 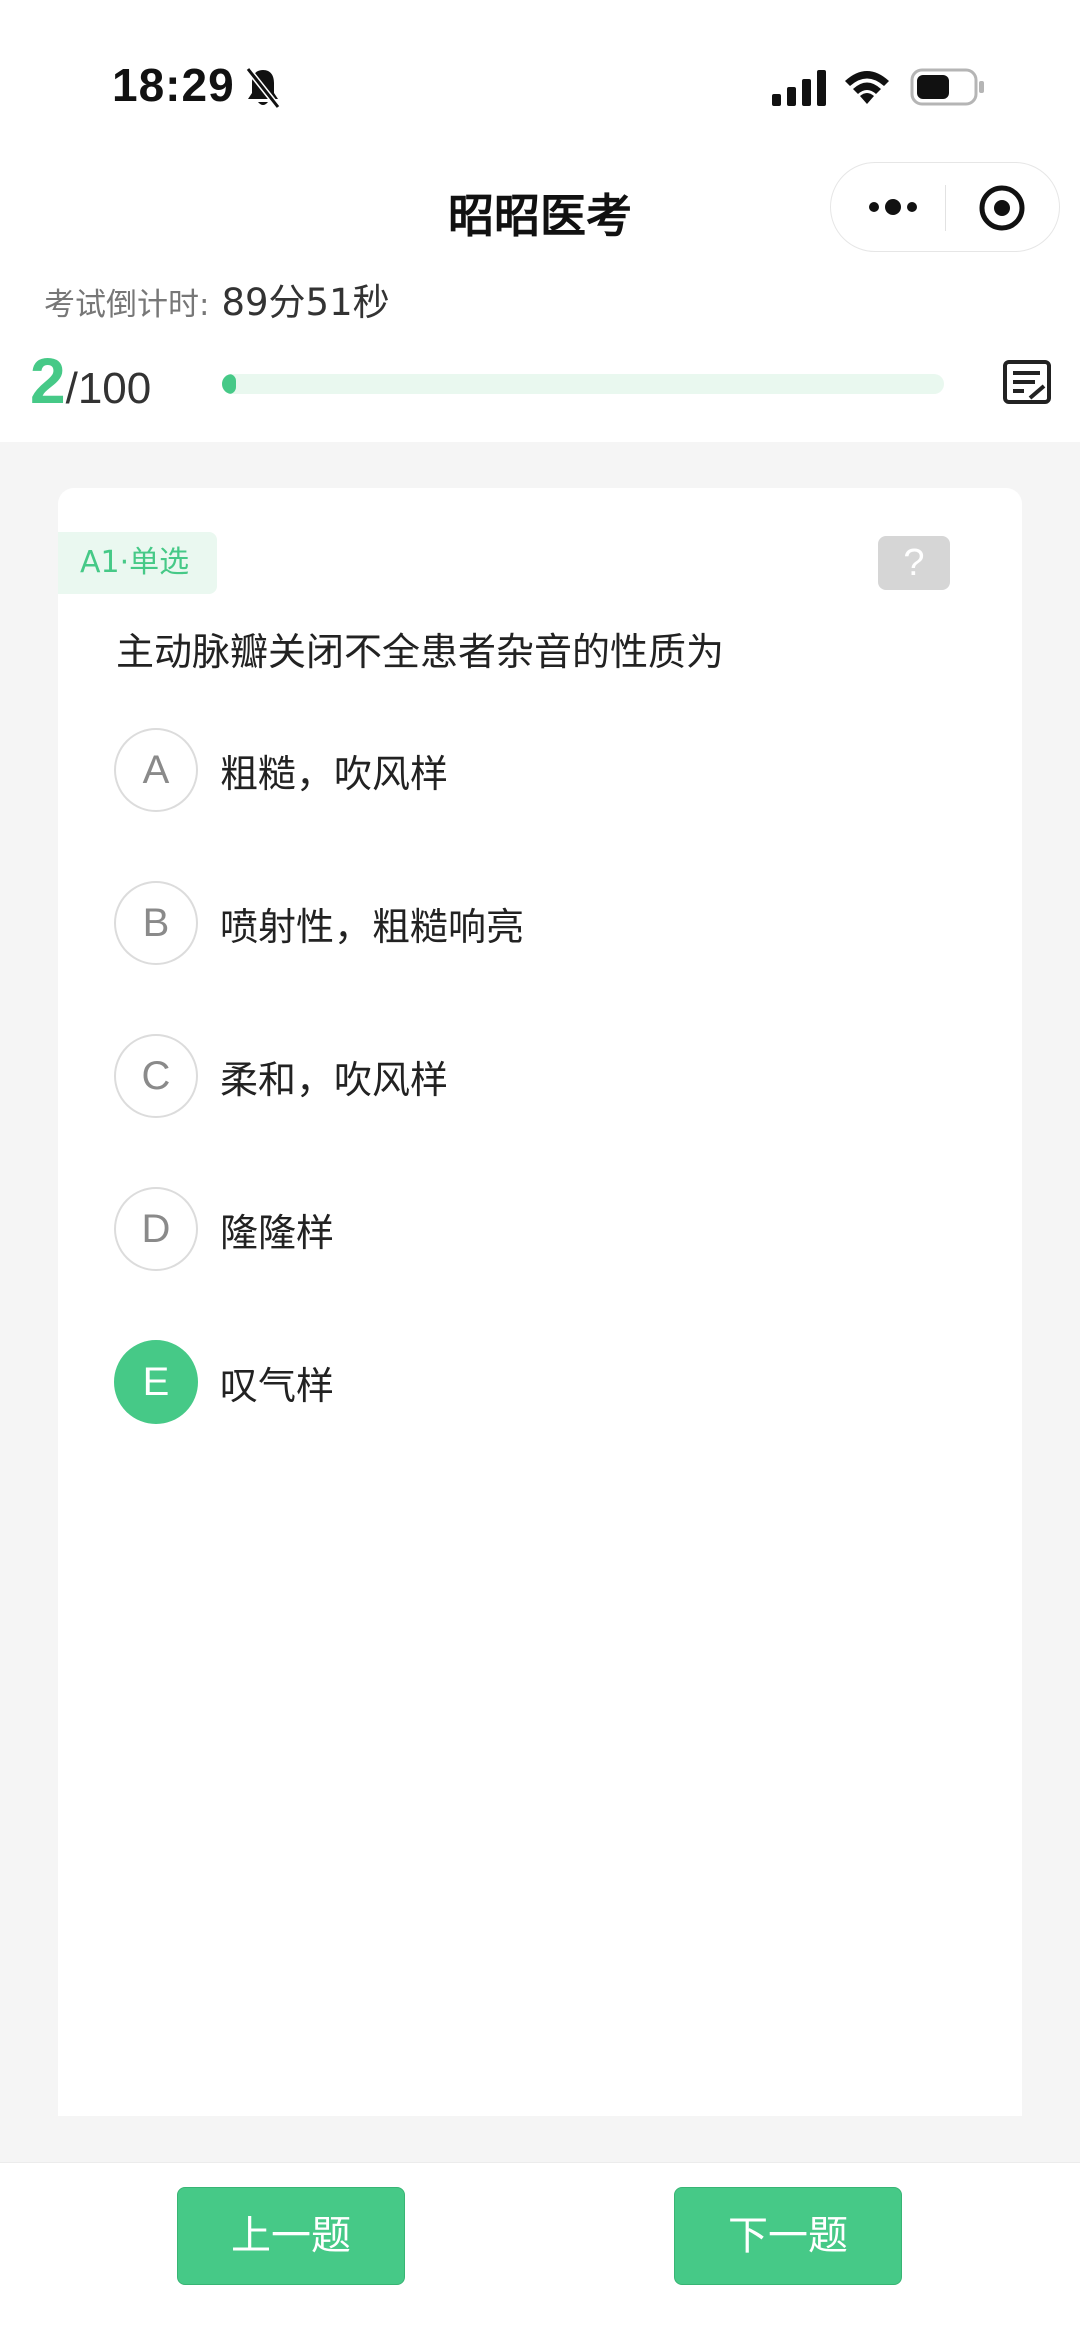 What do you see at coordinates (48, 381) in the screenshot?
I see `current-question-number: 2` at bounding box center [48, 381].